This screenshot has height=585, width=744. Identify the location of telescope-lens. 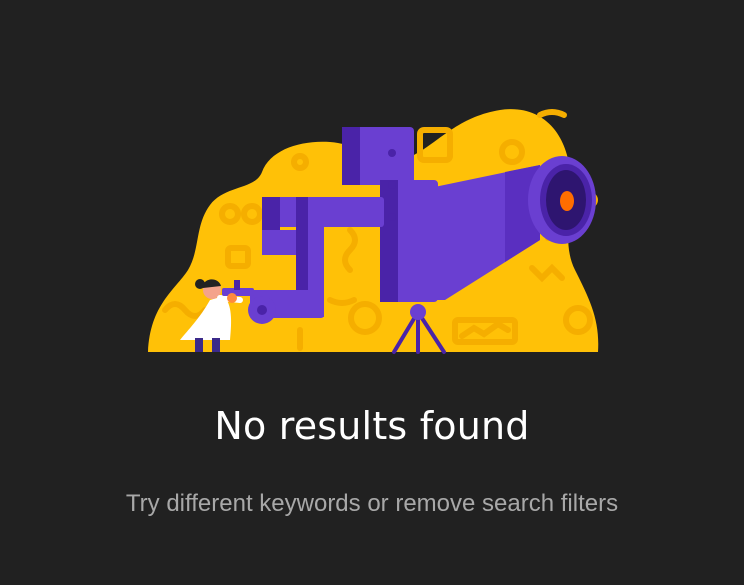
(562, 200).